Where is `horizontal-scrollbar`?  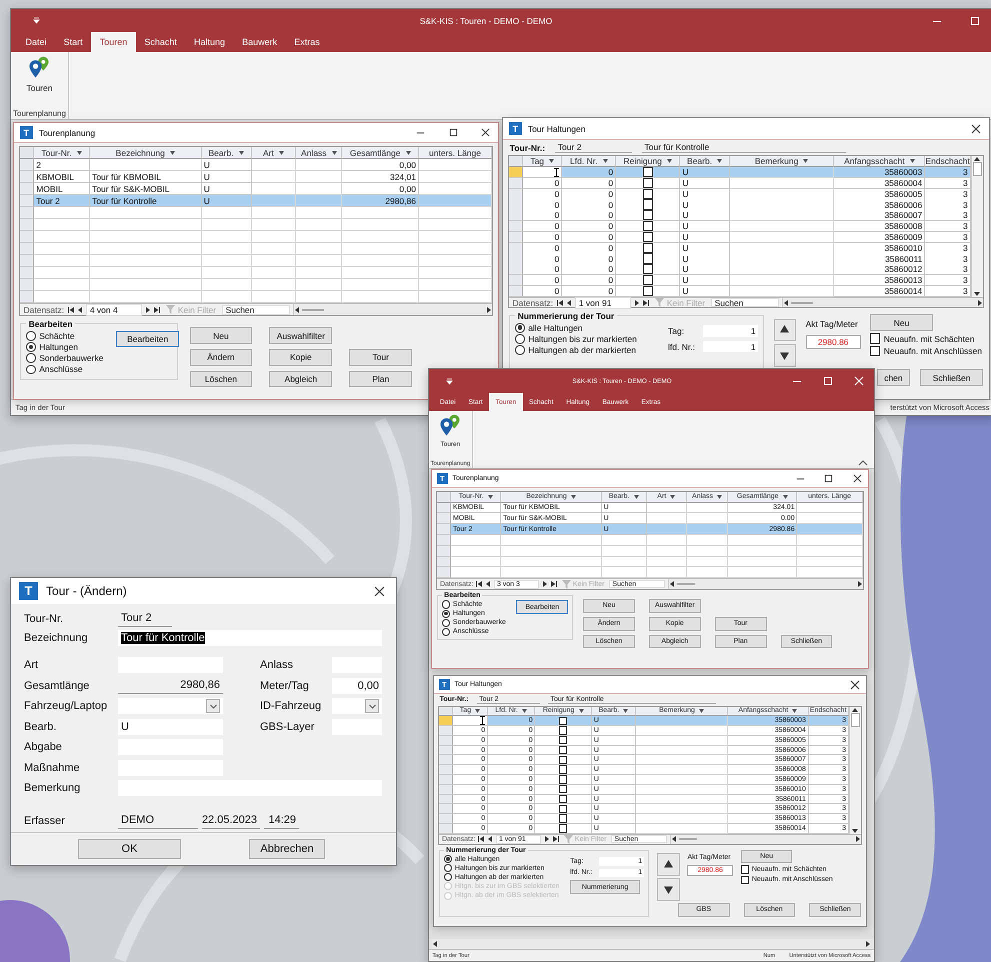 horizontal-scrollbar is located at coordinates (651, 944).